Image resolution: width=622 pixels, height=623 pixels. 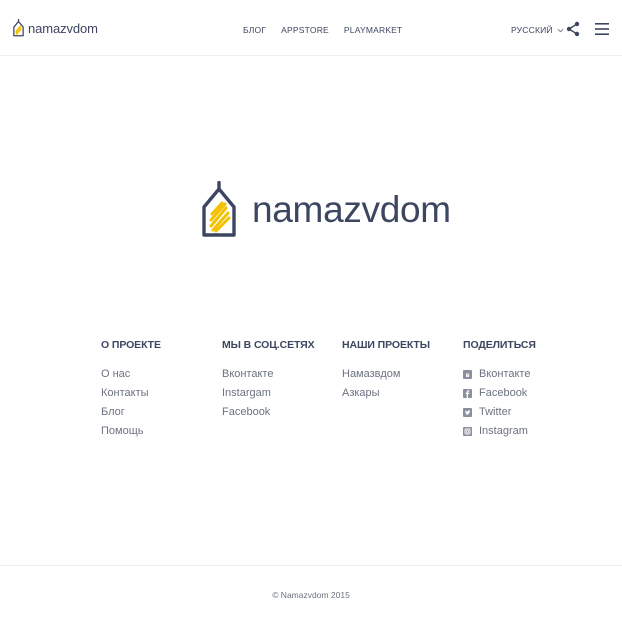 I want to click on site-footer: © Namazvdom 2015, so click(x=311, y=594).